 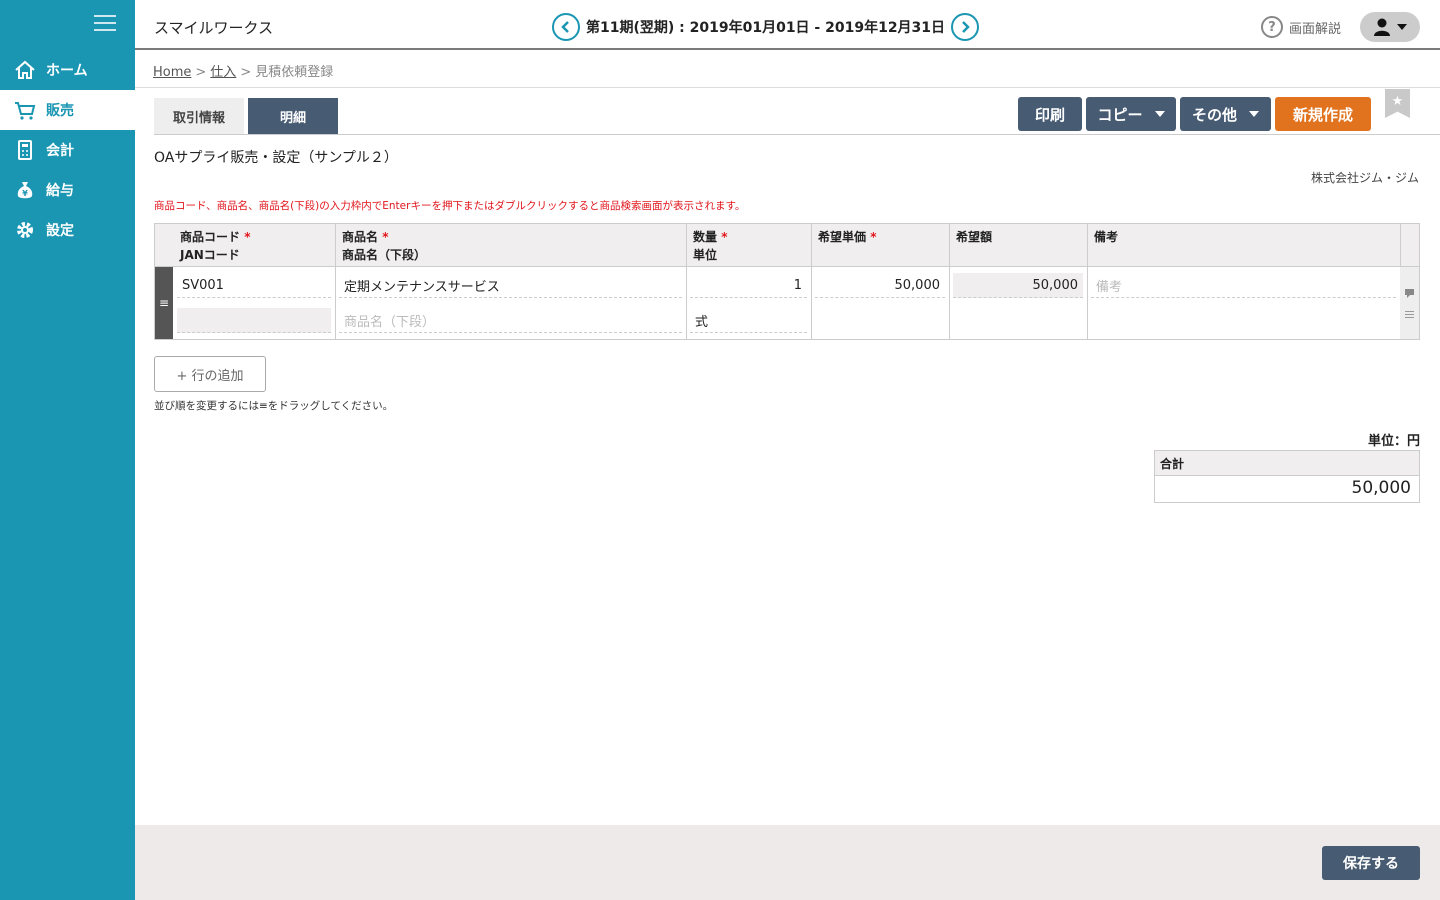 I want to click on header-code: 商品コード * JANコード, so click(x=215, y=246).